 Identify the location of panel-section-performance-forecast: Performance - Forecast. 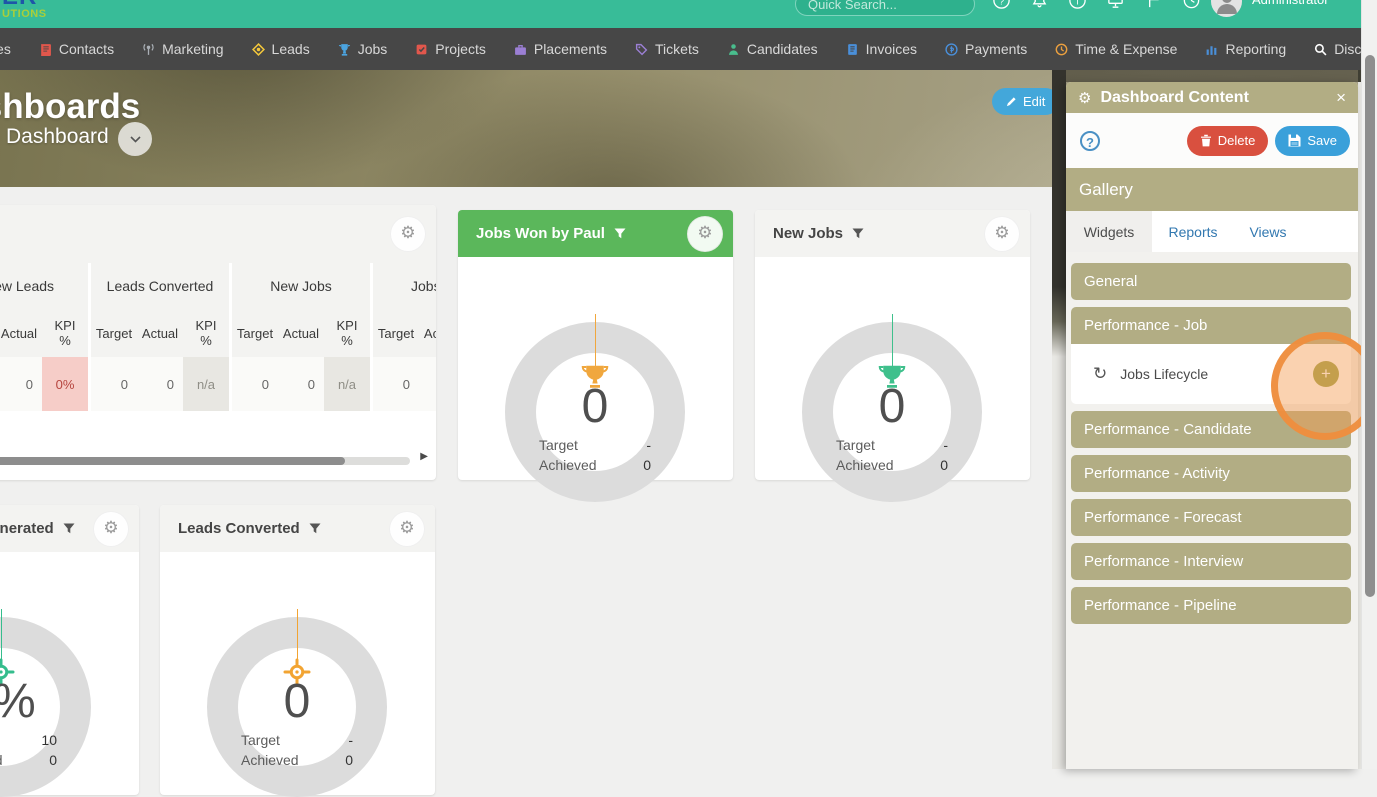
(1211, 517).